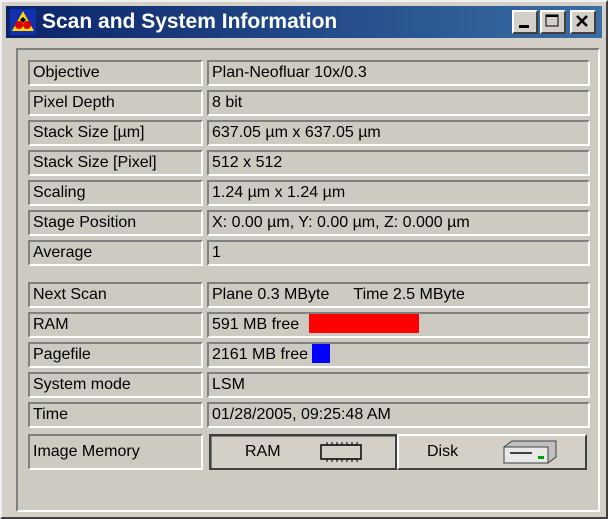  Describe the element at coordinates (398, 253) in the screenshot. I see `row-value: 1` at that location.